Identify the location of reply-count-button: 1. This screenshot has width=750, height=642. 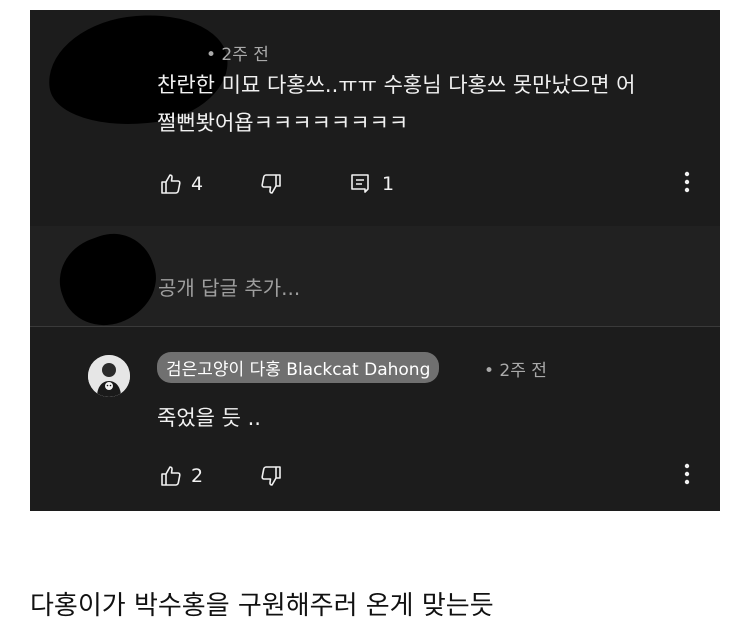
(371, 184).